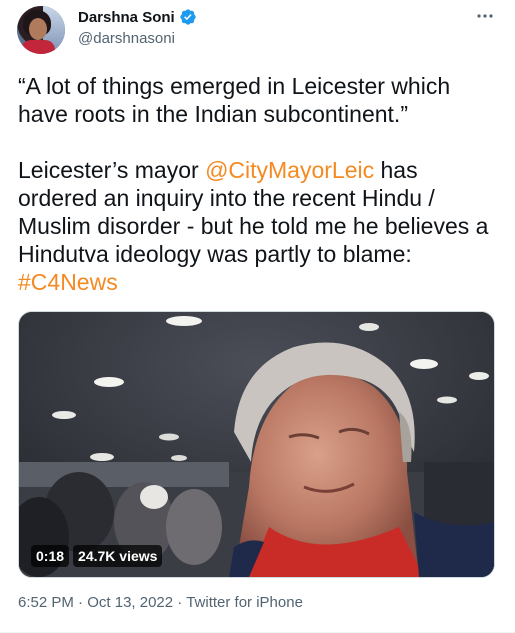 The height and width of the screenshot is (633, 515). Describe the element at coordinates (130, 602) in the screenshot. I see `tweet-date: Oct 13, 2022` at that location.